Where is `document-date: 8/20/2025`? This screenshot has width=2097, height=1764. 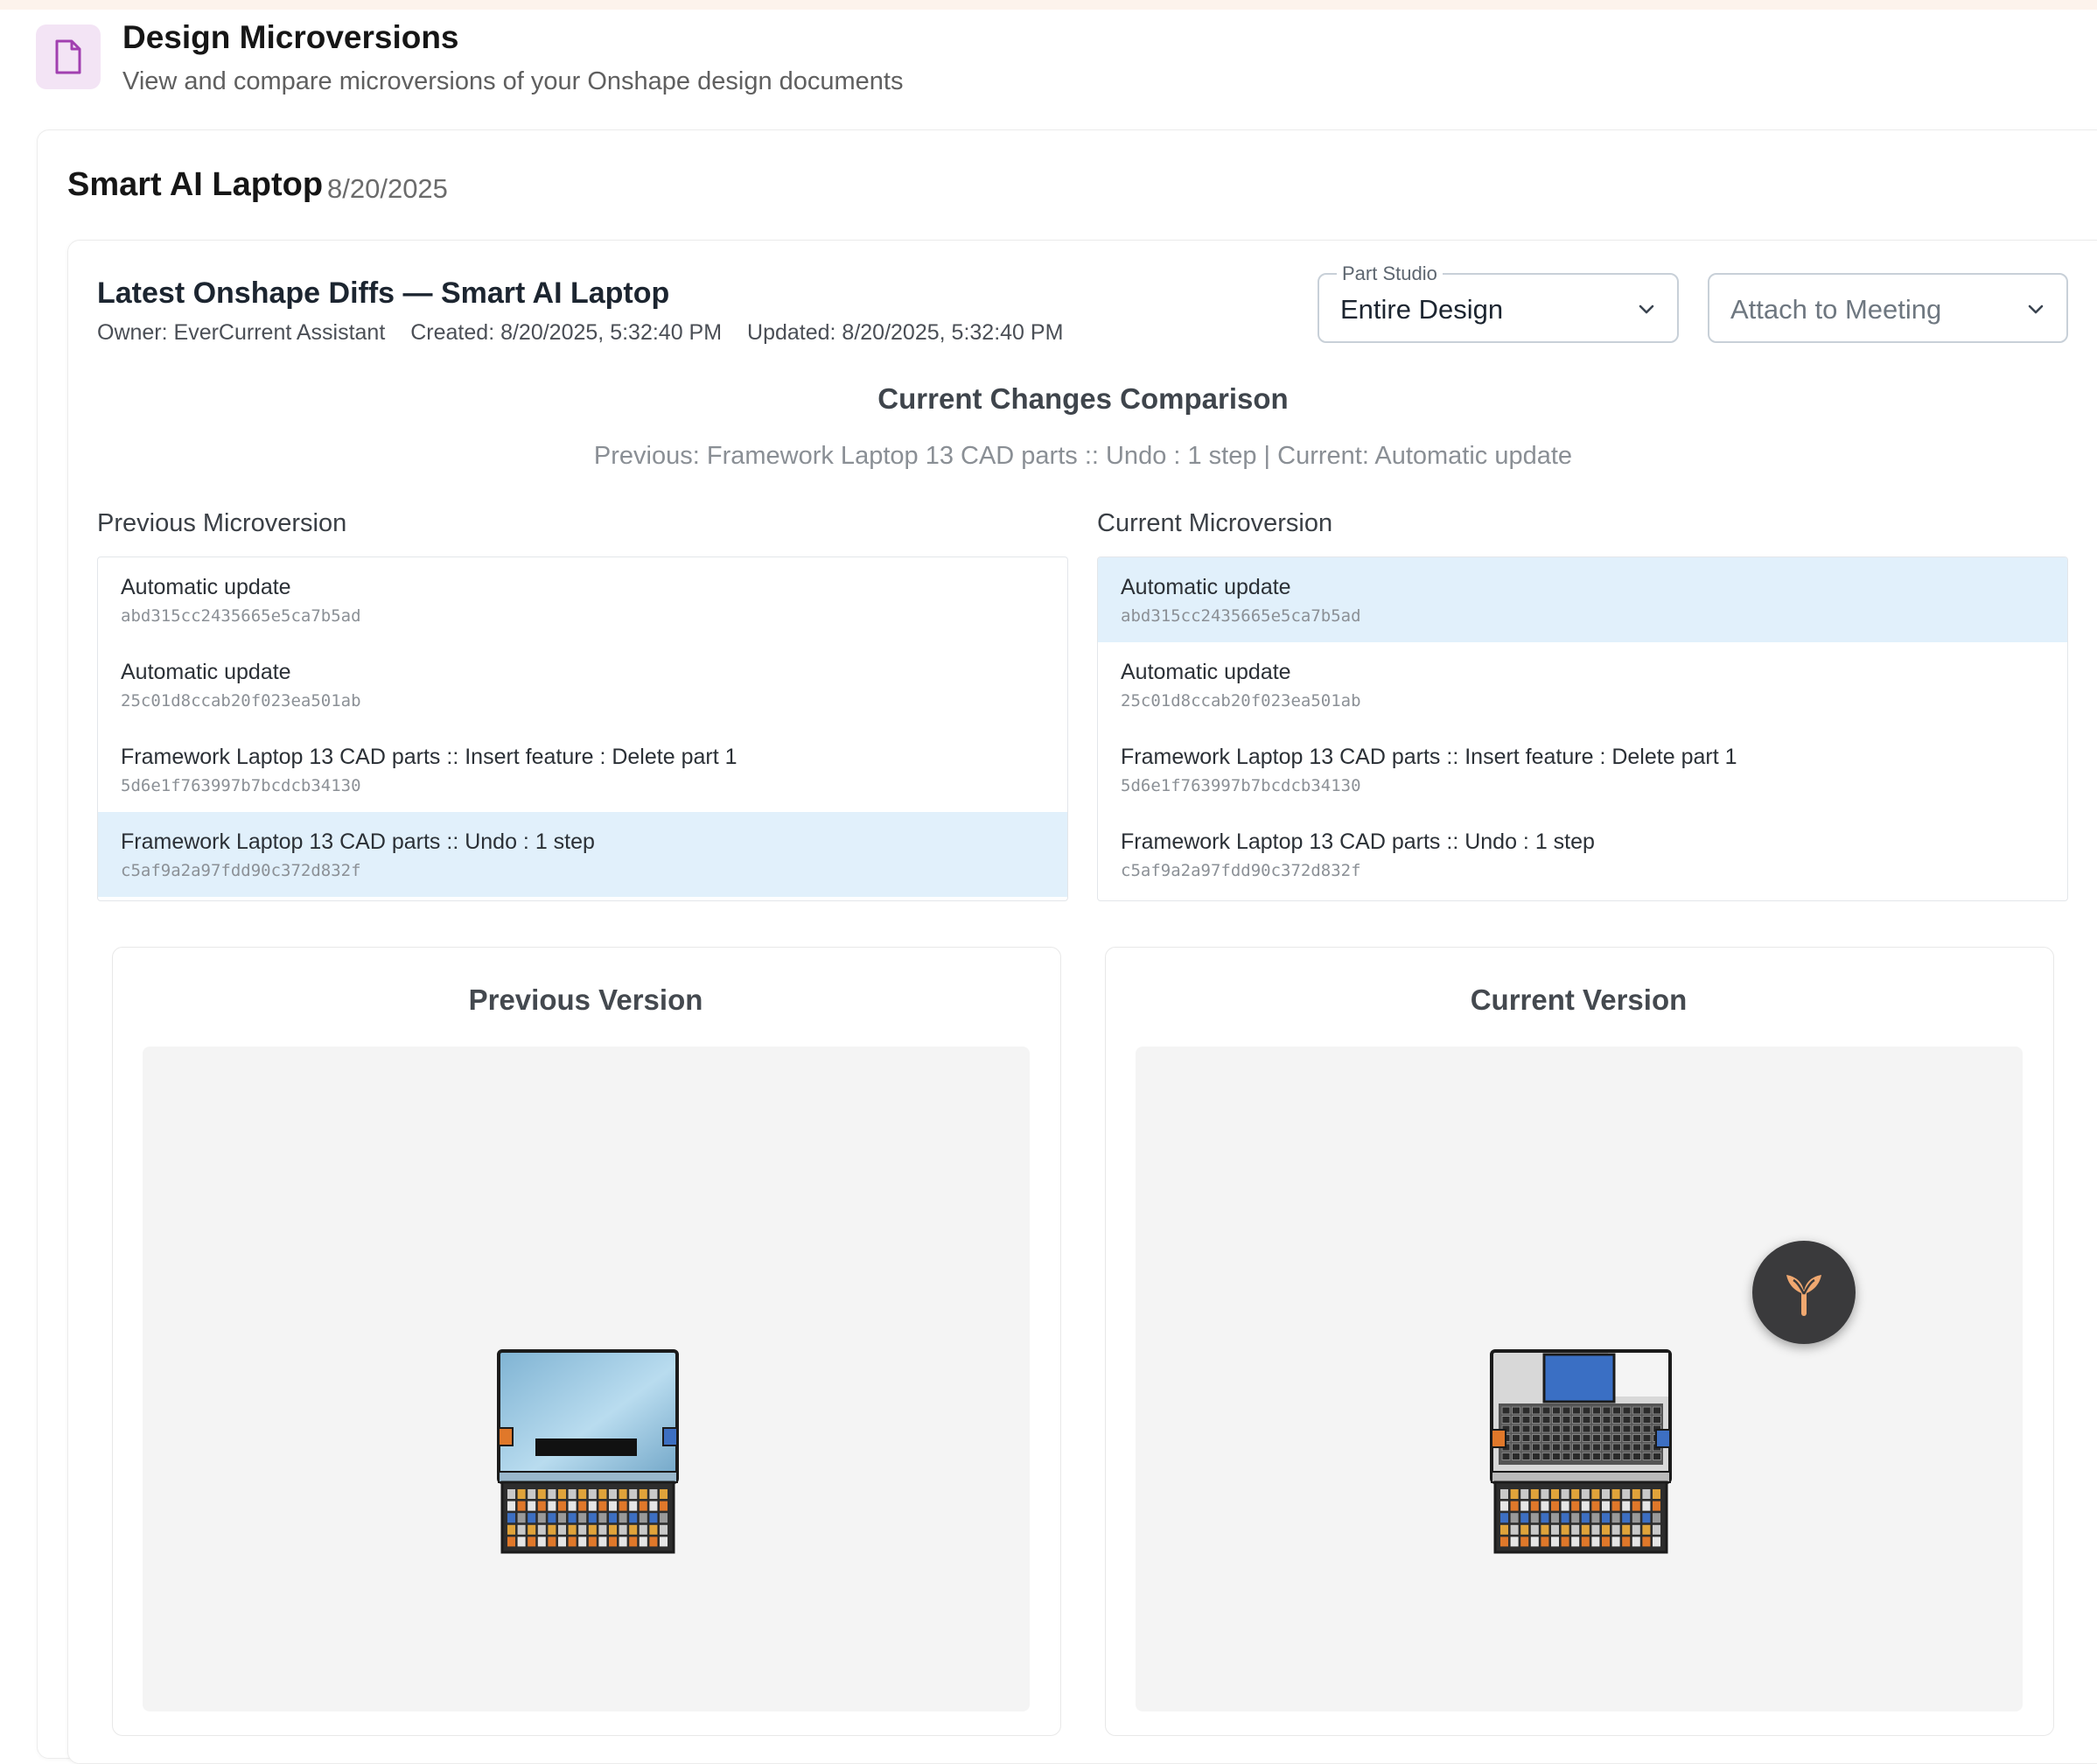 document-date: 8/20/2025 is located at coordinates (387, 188).